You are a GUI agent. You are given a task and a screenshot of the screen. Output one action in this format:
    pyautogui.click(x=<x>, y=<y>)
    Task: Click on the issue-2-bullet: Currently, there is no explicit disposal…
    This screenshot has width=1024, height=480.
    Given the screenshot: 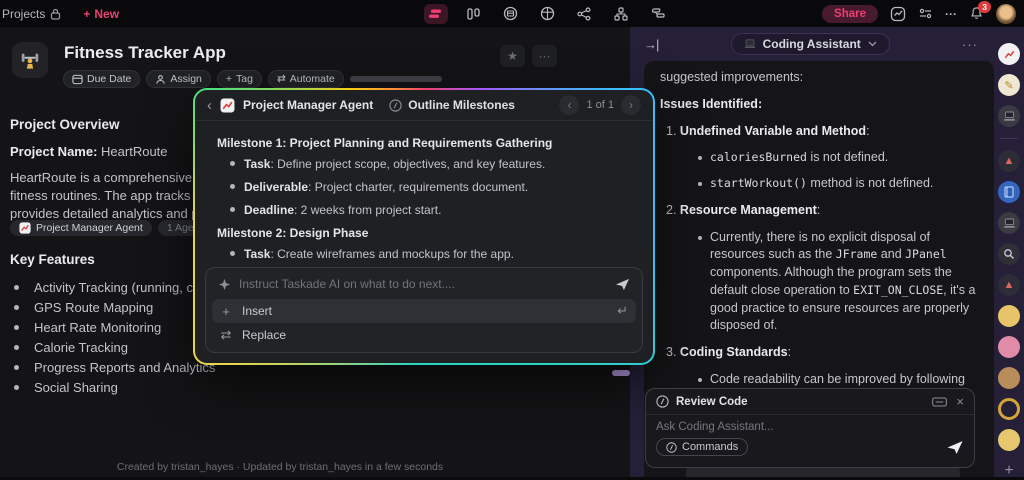 What is the action you would take?
    pyautogui.click(x=838, y=282)
    